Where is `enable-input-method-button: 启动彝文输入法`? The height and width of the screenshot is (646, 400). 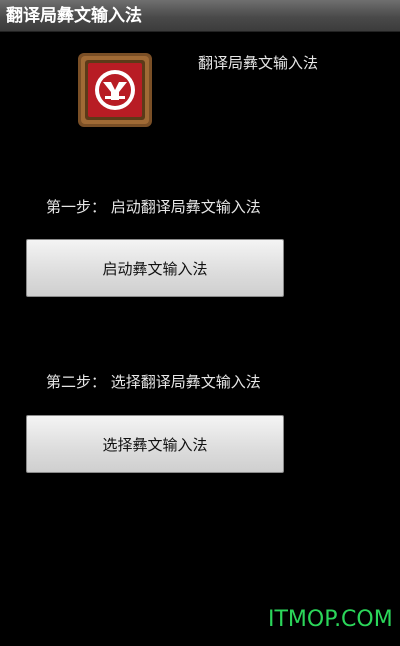 enable-input-method-button: 启动彝文输入法 is located at coordinates (155, 268).